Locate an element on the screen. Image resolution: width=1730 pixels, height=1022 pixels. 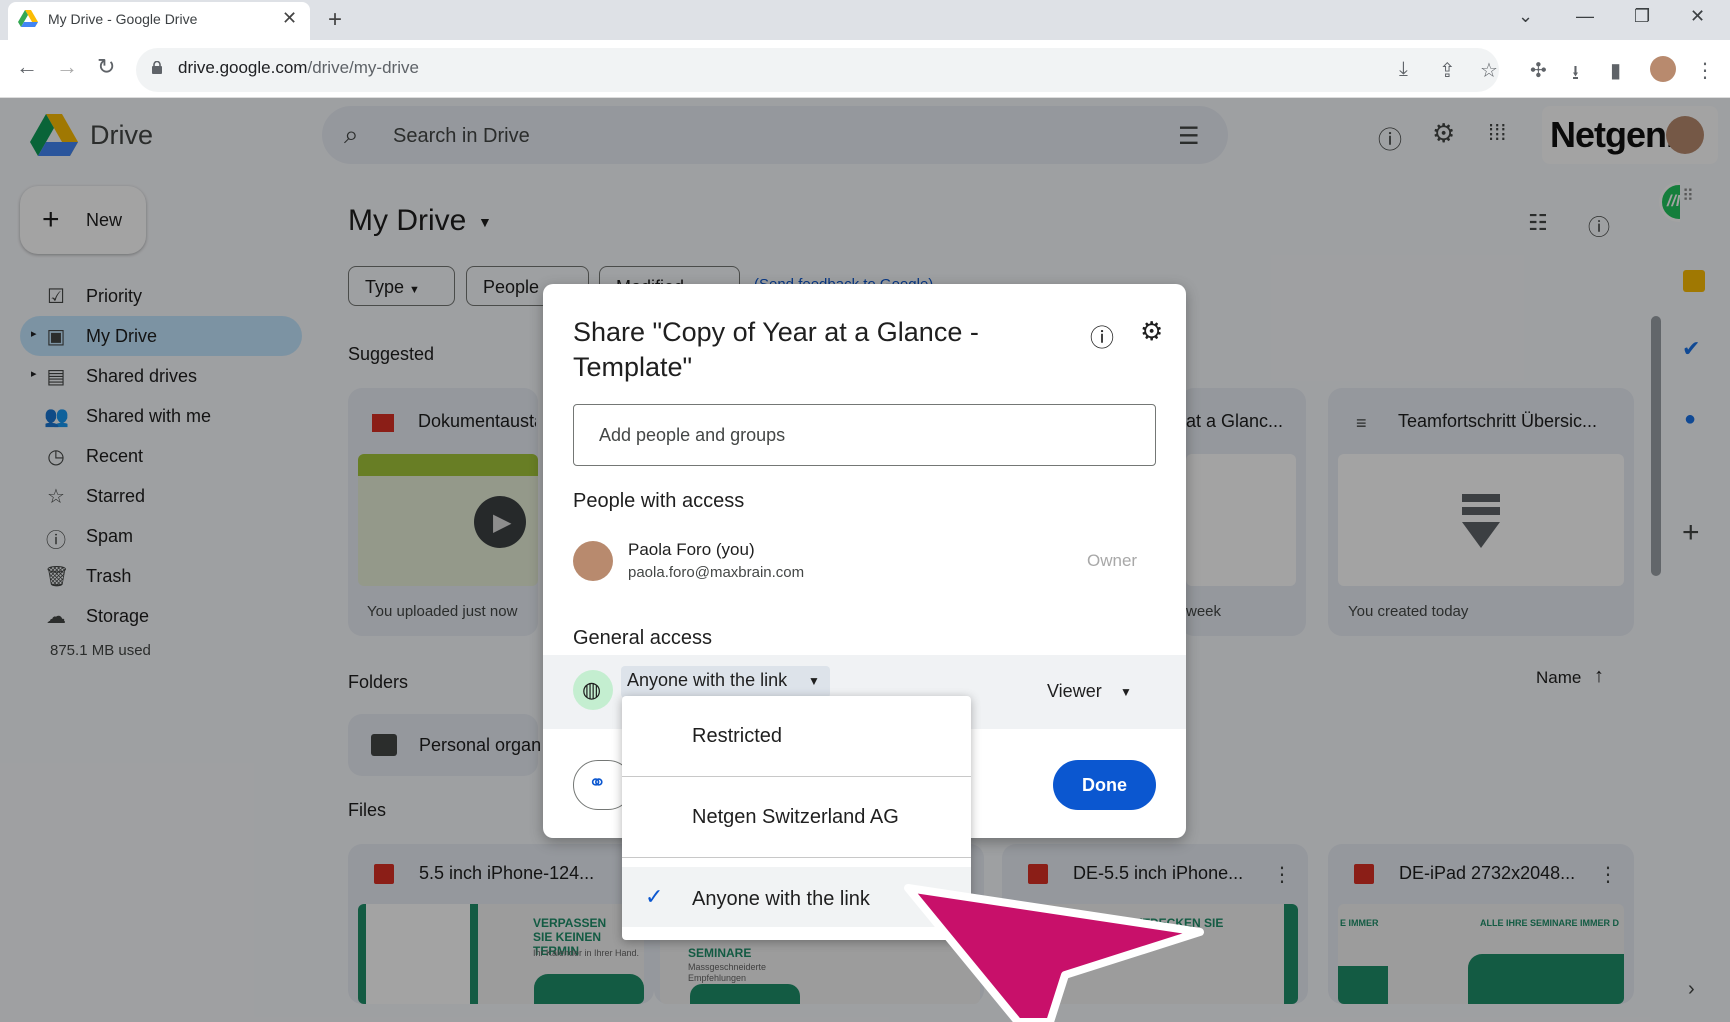
dialog-help-icon: ⓘ is located at coordinates (1102, 335).